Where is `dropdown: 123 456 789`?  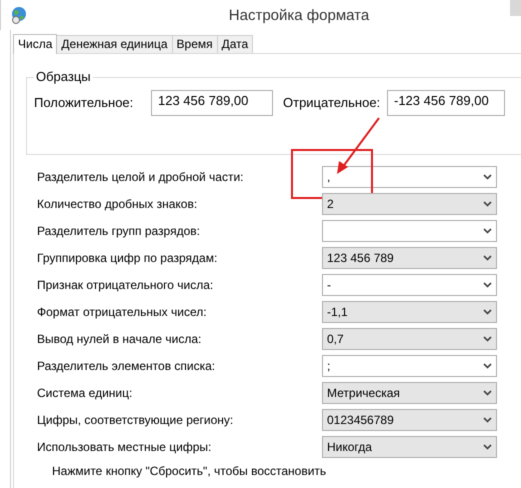 dropdown: 123 456 789 is located at coordinates (409, 258).